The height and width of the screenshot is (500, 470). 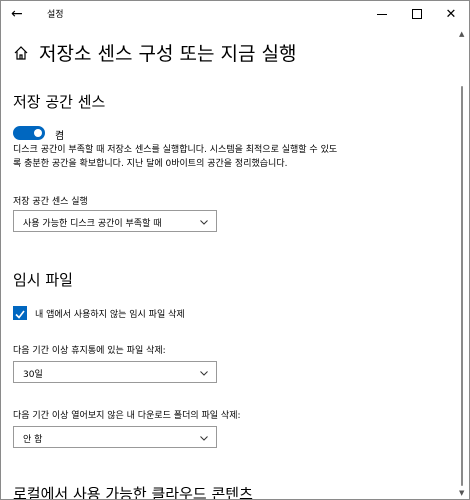 I want to click on scrollbar-thumb, so click(x=462, y=286).